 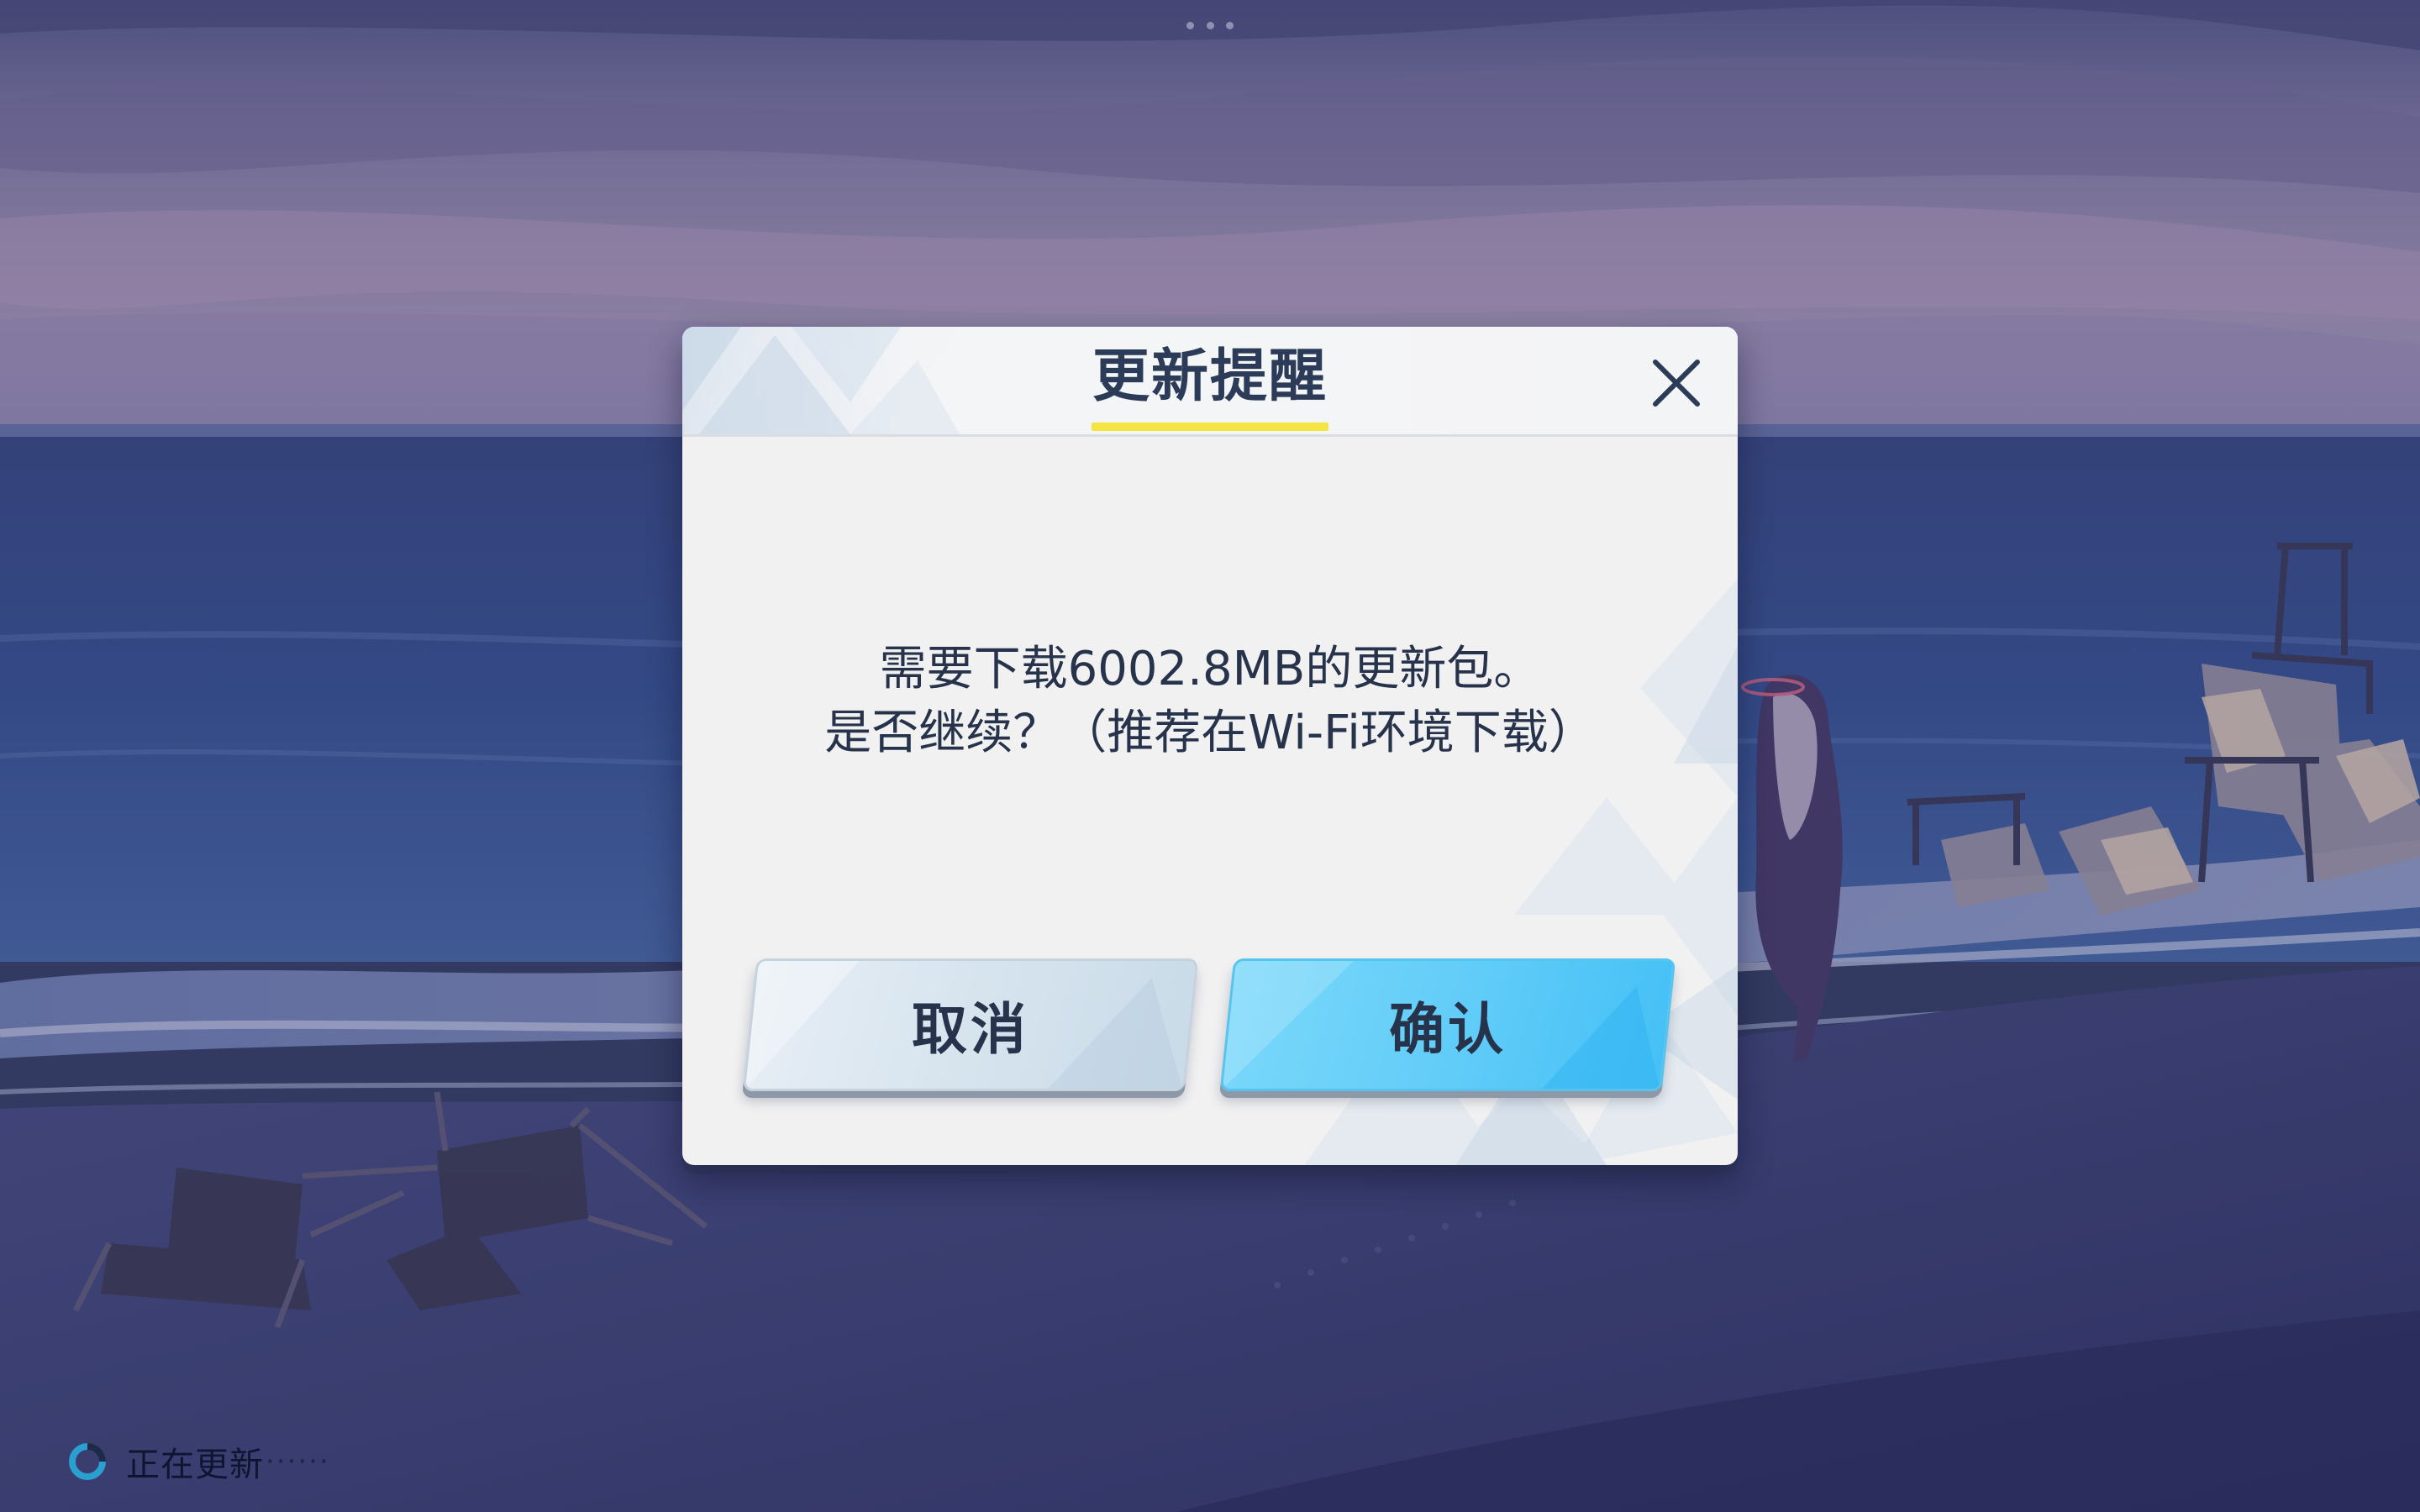 I want to click on loading-spinner-icon, so click(x=87, y=1461).